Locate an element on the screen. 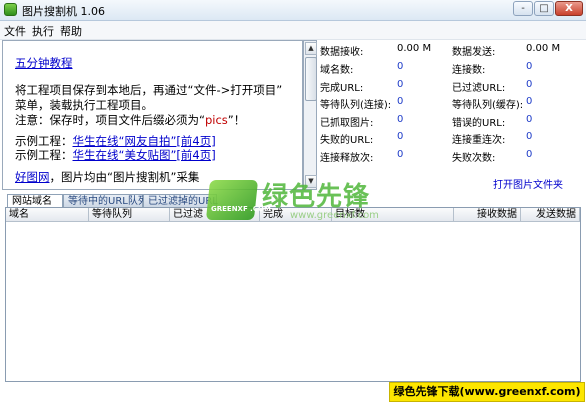 The height and width of the screenshot is (403, 586). stat-label-releases: 连接释放次: is located at coordinates (347, 158).